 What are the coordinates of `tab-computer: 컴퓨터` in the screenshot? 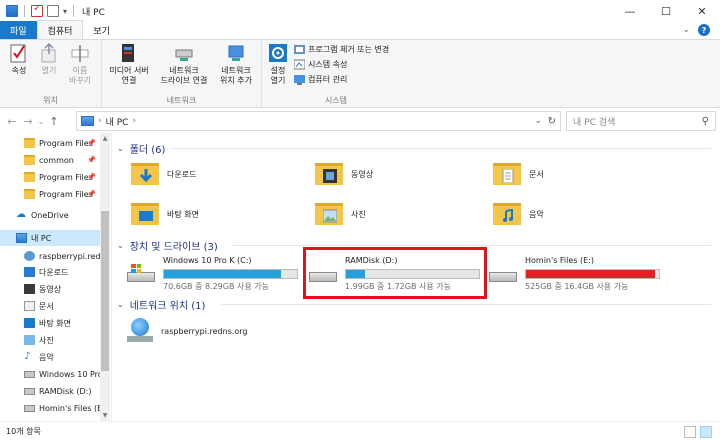 It's located at (60, 29).